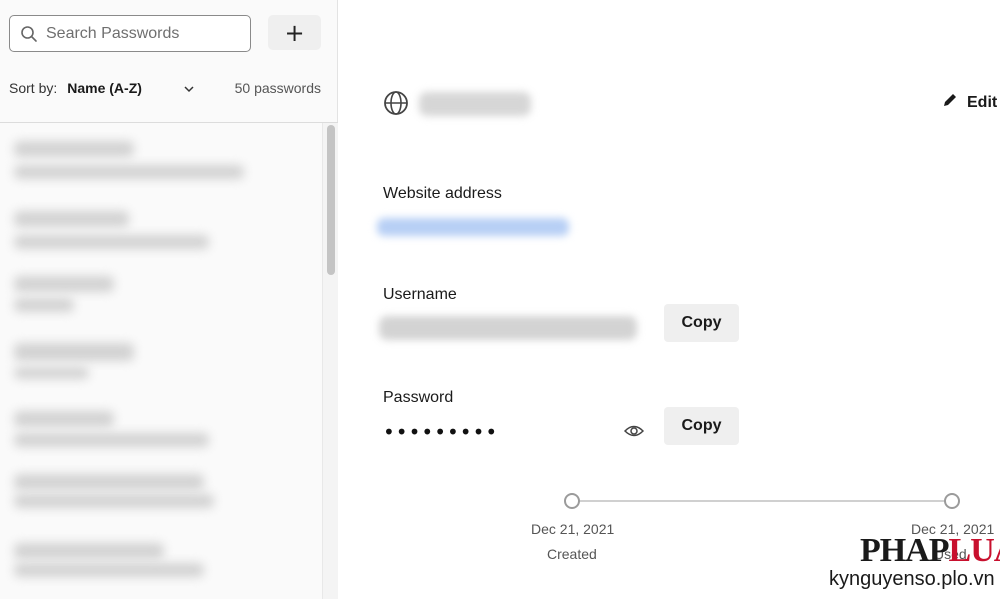  I want to click on watermark-site: kynguyenso.plo.vn, so click(912, 579).